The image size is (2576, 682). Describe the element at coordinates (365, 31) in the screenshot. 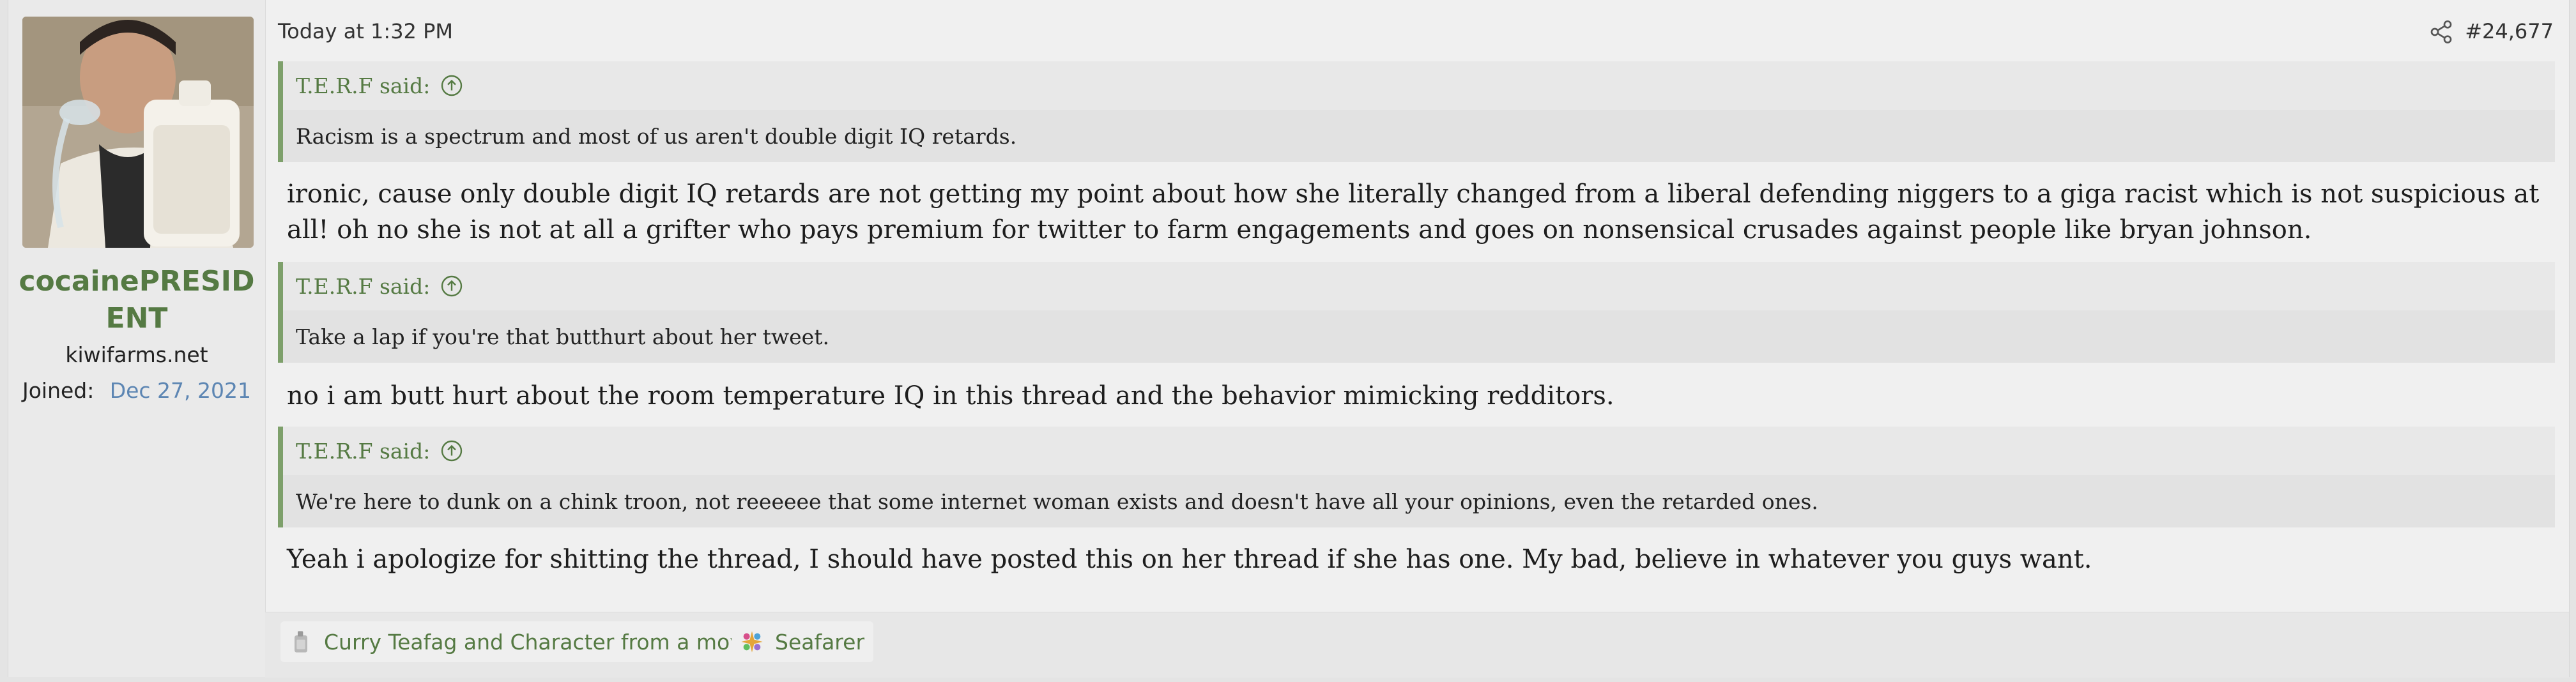

I see `post-timestamp: Today at 1:32 PM` at that location.